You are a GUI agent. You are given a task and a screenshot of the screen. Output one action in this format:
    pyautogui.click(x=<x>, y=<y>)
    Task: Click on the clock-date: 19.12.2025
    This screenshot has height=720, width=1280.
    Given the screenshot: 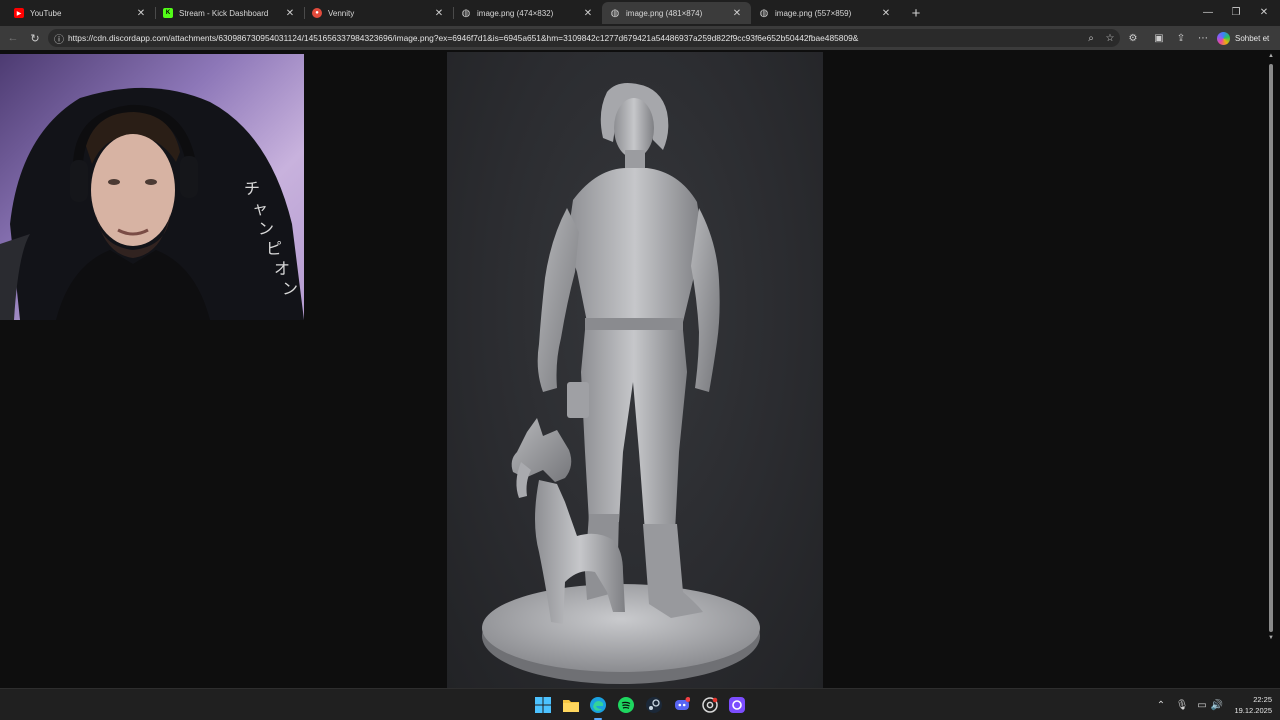 What is the action you would take?
    pyautogui.click(x=1253, y=710)
    